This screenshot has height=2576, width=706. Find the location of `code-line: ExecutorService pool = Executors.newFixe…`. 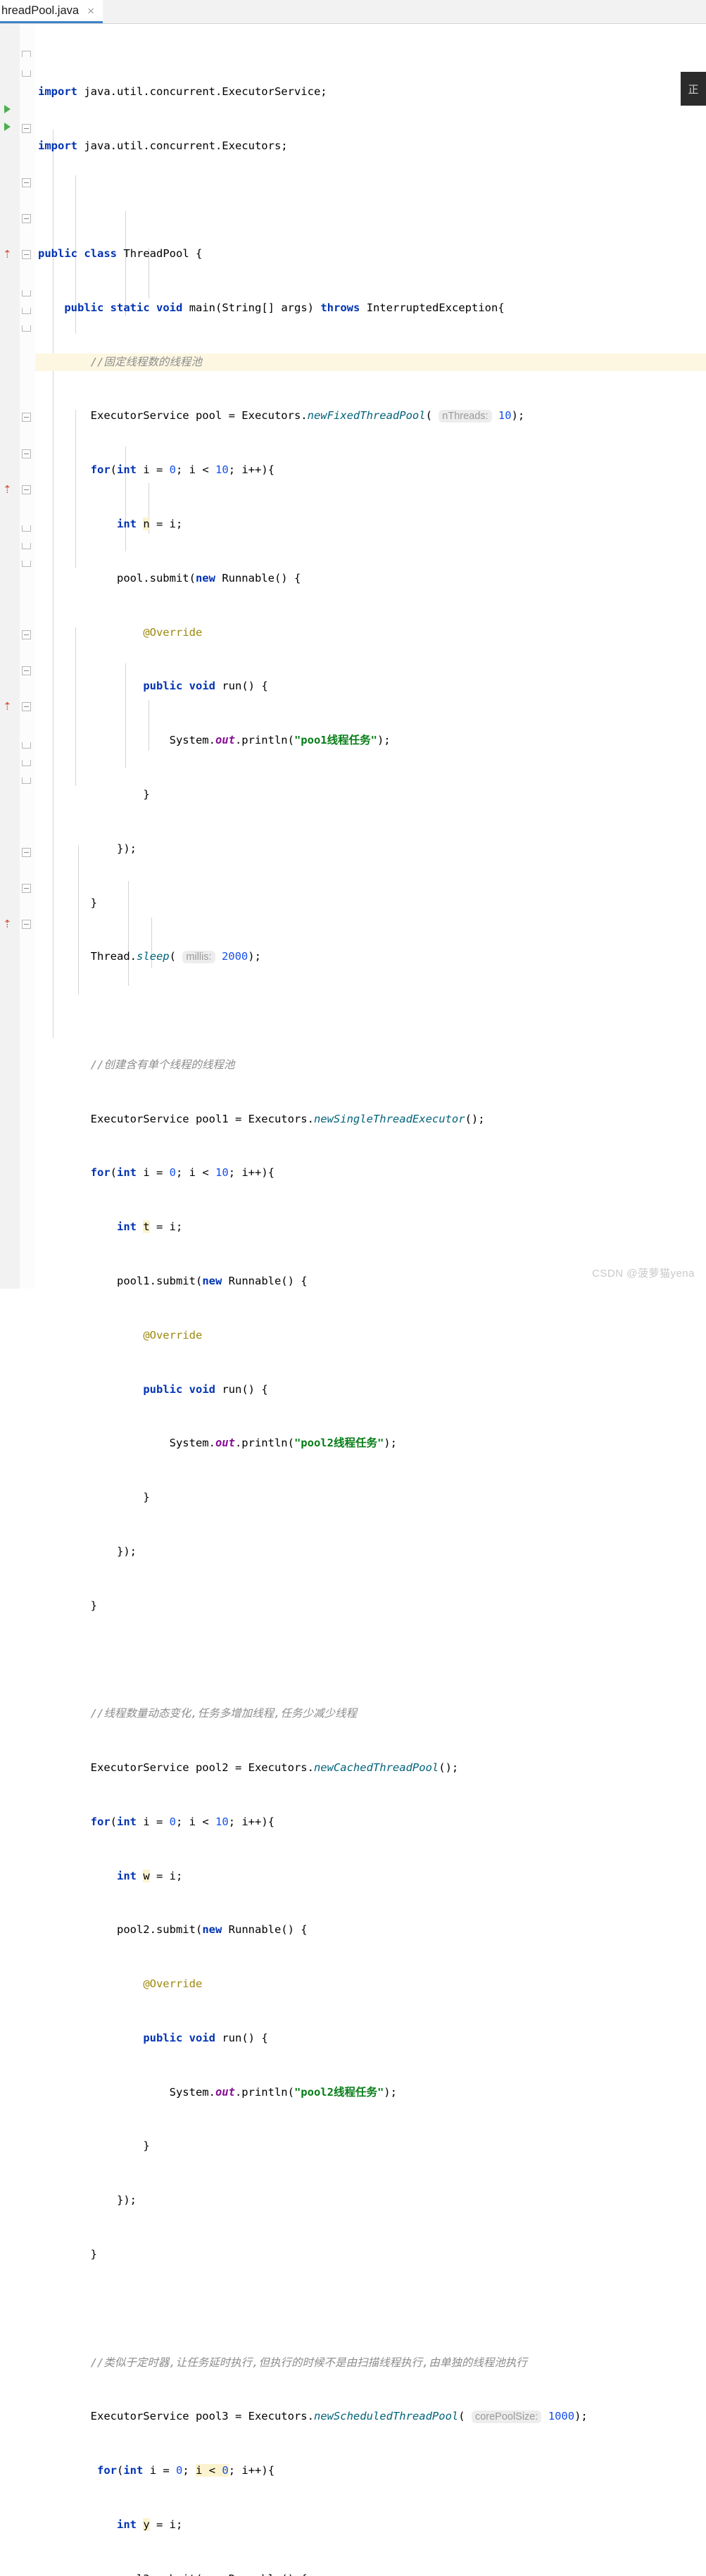

code-line: ExecutorService pool = Executors.newFixe… is located at coordinates (370, 416).